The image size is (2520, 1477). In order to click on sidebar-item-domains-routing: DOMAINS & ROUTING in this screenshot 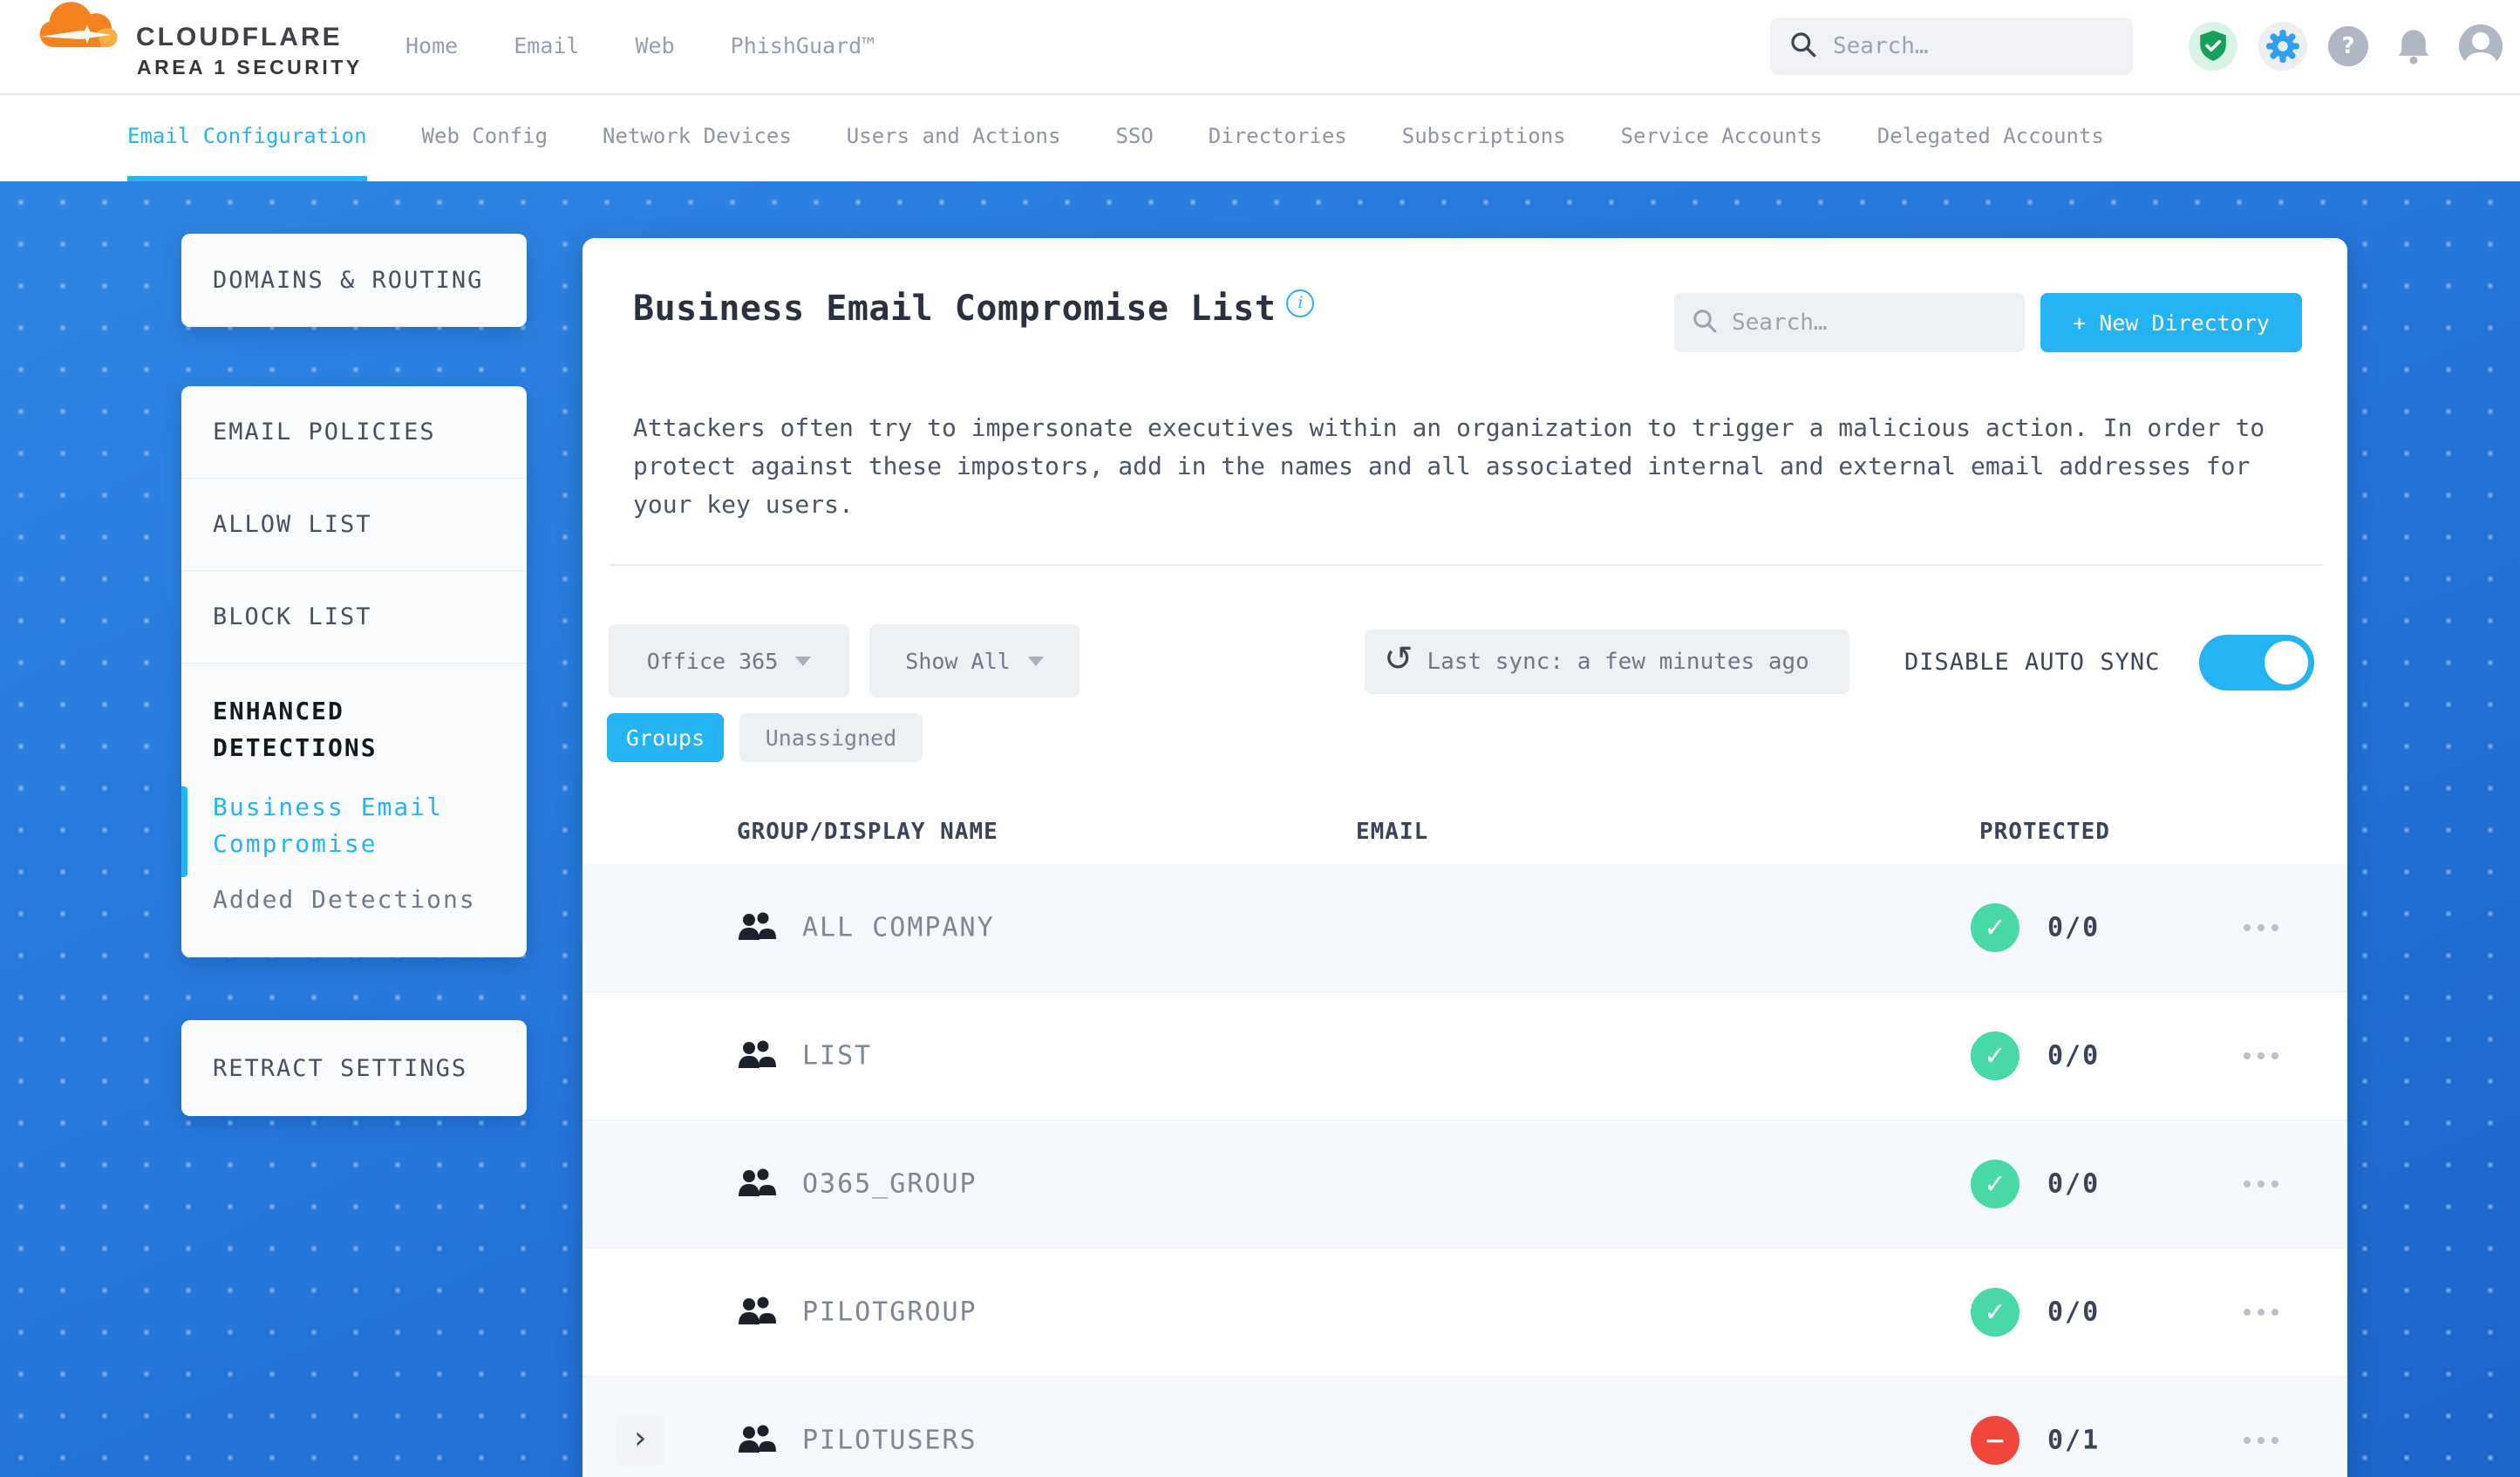, I will do `click(354, 281)`.